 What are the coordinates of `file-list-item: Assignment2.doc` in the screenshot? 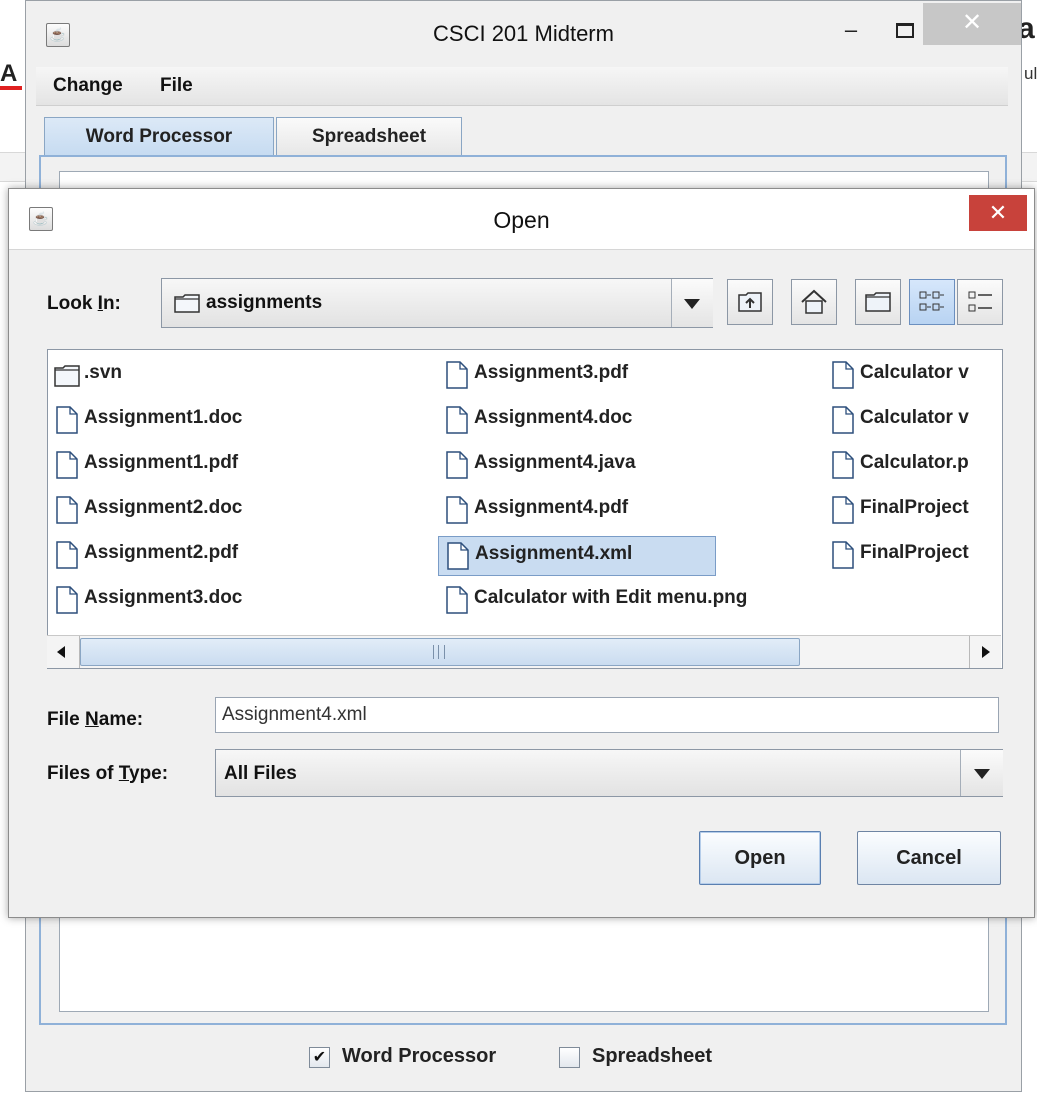 It's located at (228, 510).